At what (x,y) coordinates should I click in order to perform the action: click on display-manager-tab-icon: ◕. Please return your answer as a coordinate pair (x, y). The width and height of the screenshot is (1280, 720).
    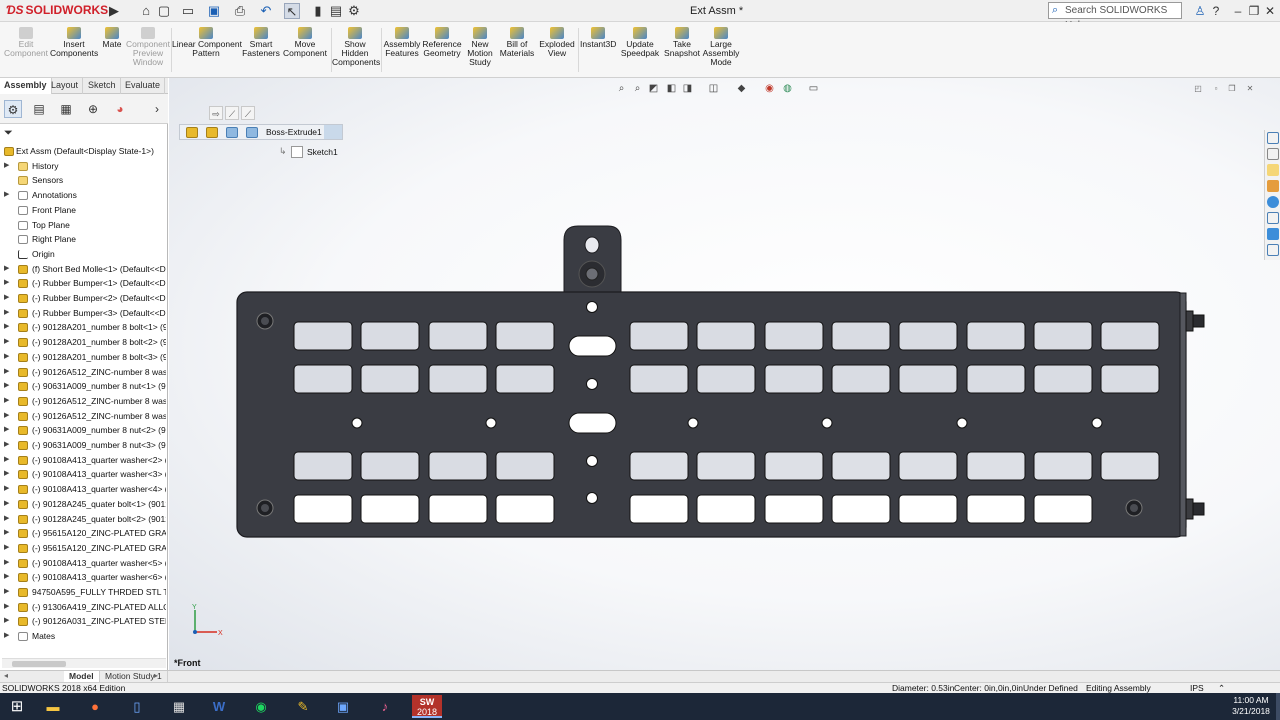
    Looking at the image, I should click on (120, 109).